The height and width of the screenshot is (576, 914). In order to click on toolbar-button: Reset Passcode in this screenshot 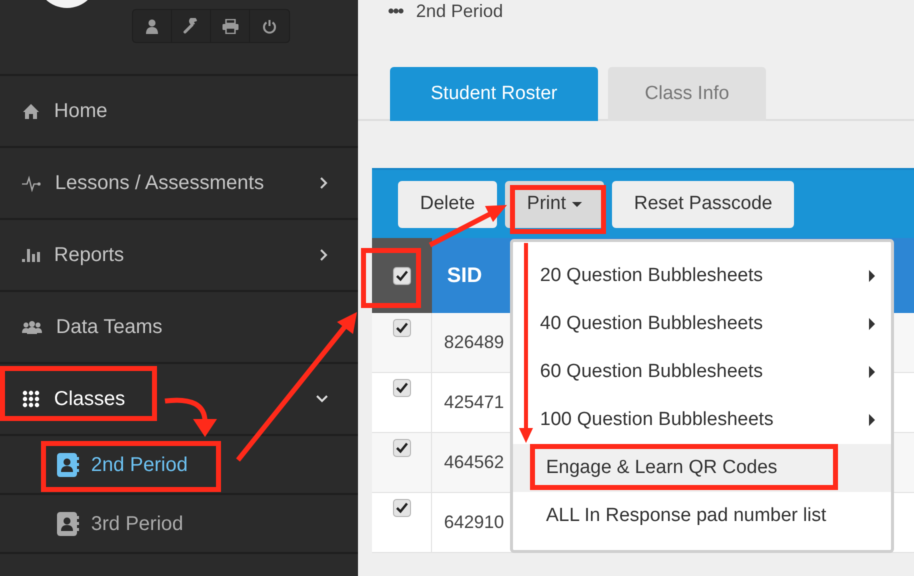, I will do `click(703, 204)`.